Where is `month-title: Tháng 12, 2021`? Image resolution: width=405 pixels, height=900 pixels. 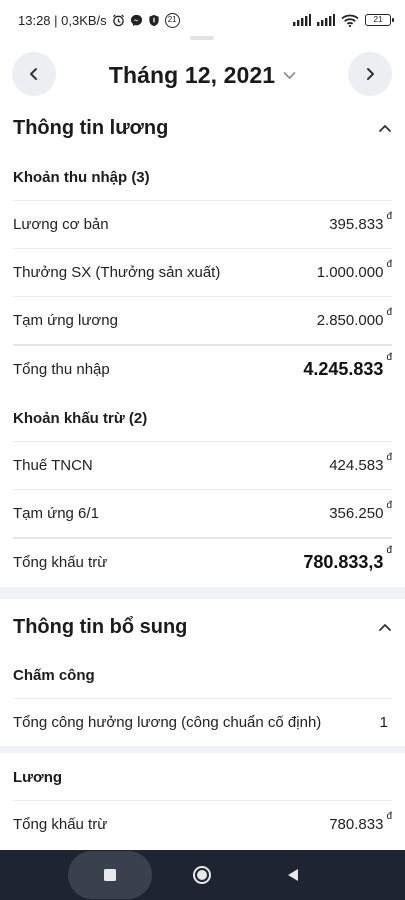 month-title: Tháng 12, 2021 is located at coordinates (192, 74).